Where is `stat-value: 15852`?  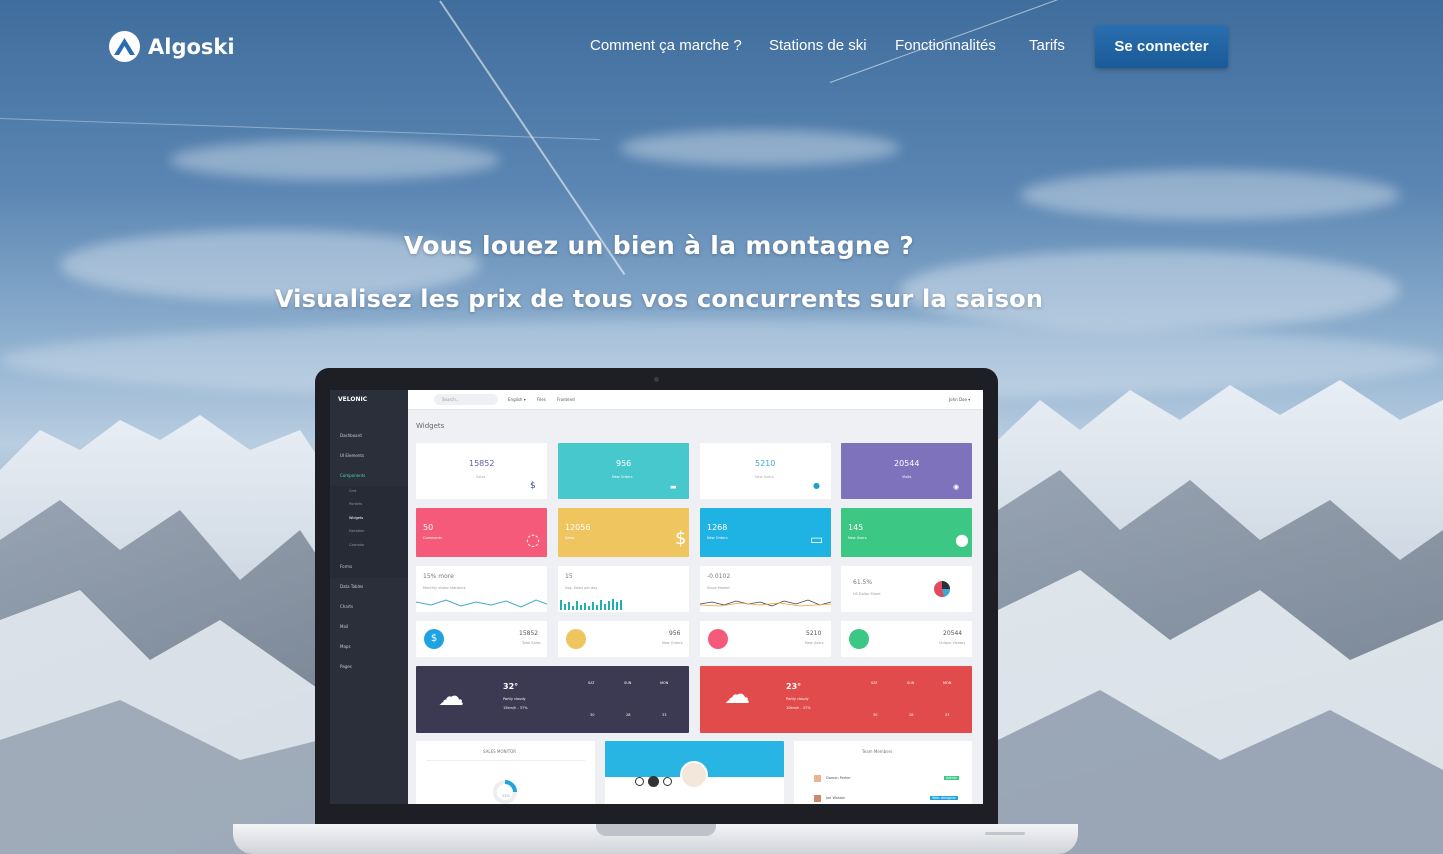 stat-value: 15852 is located at coordinates (482, 463).